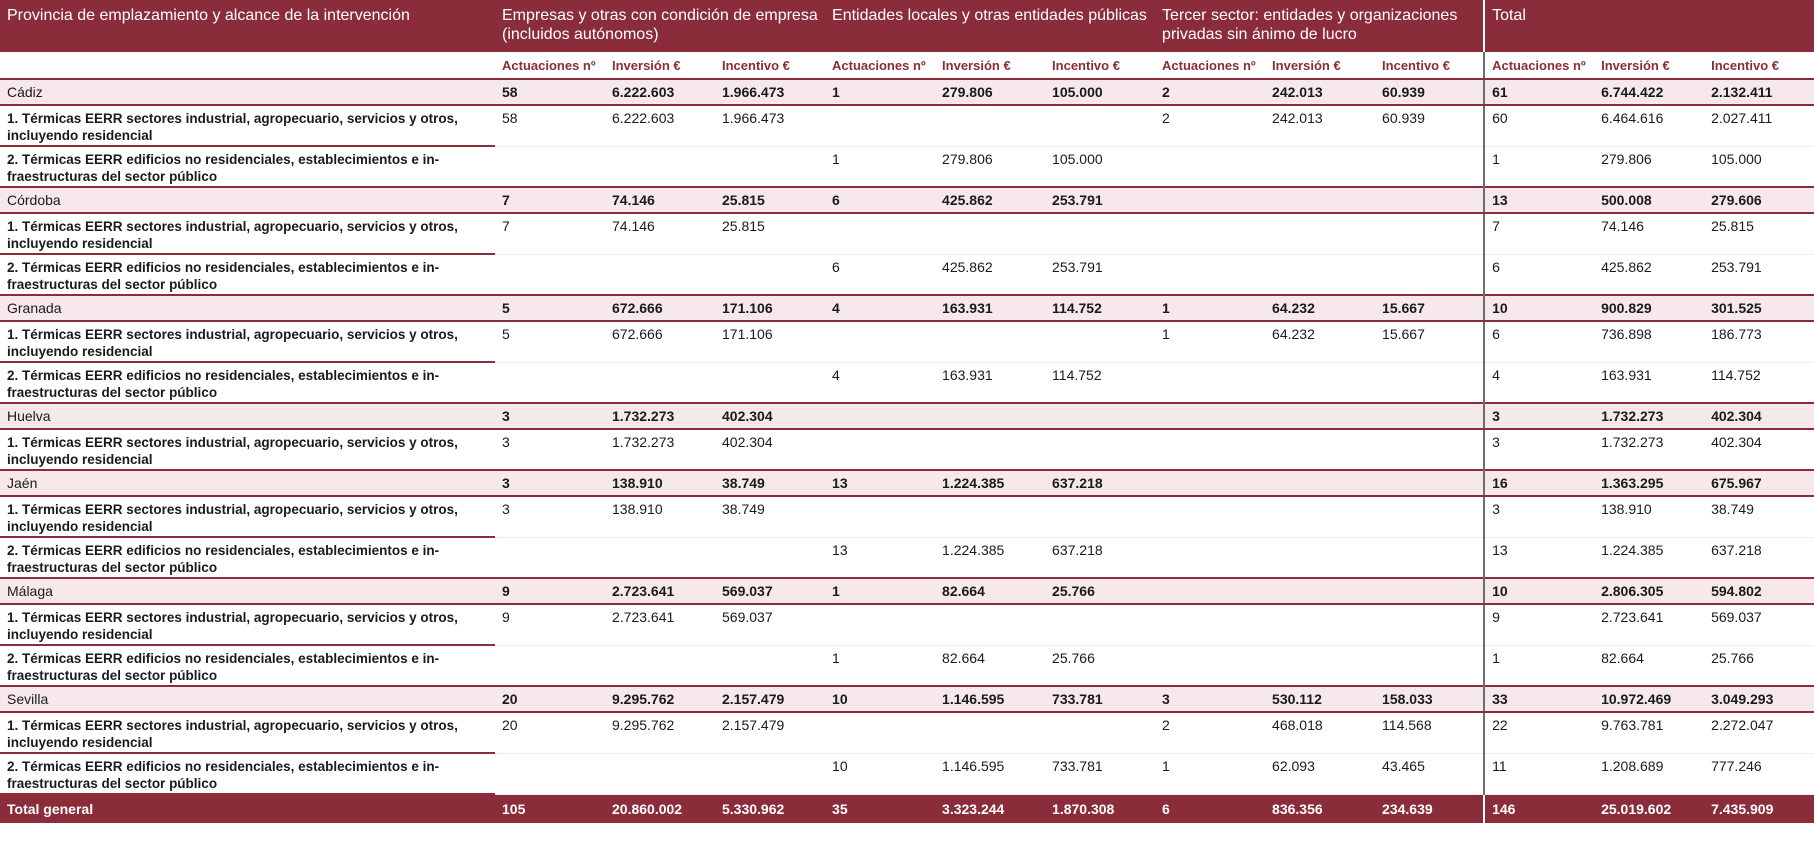  I want to click on table-cell: 530.112, so click(1320, 699).